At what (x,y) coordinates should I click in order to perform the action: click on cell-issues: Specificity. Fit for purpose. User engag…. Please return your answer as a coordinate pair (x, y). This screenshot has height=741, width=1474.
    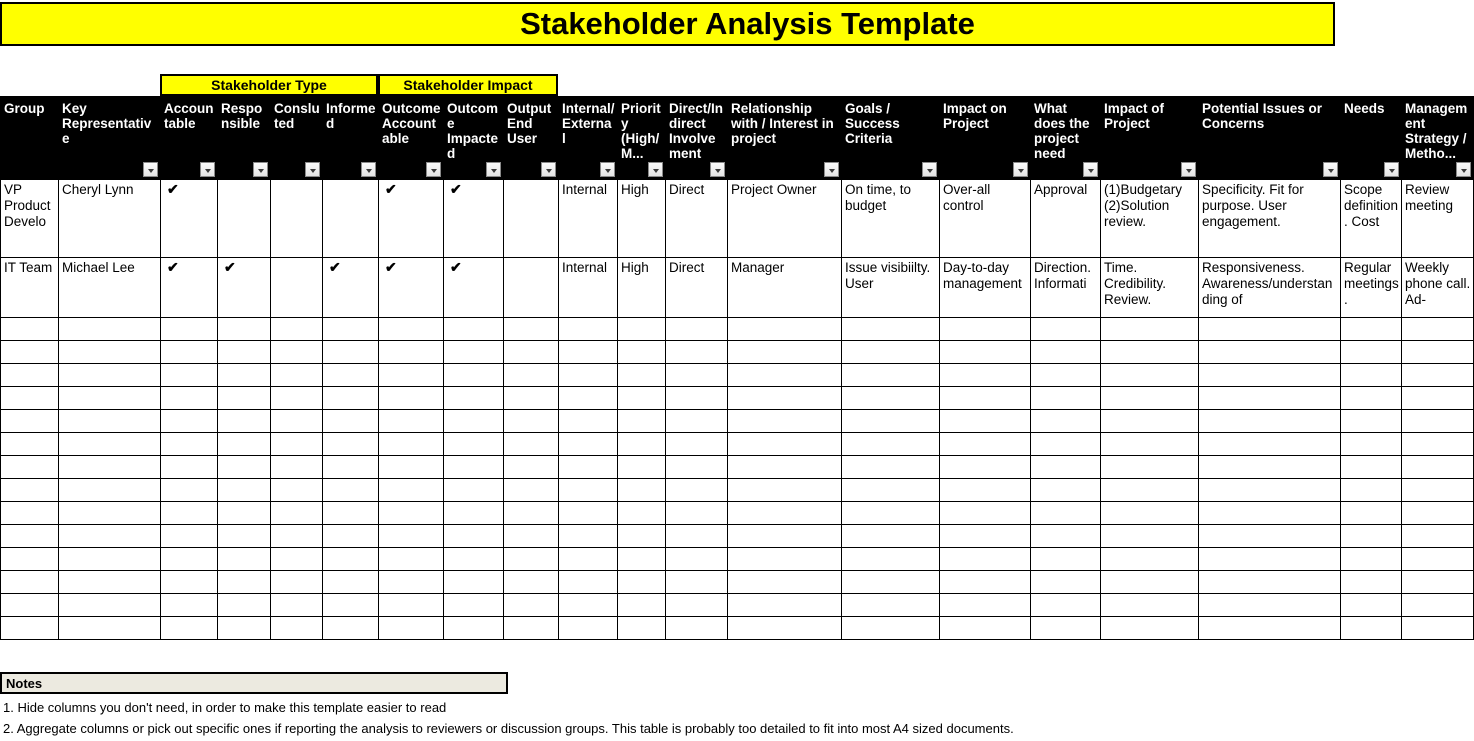
    Looking at the image, I should click on (1269, 218).